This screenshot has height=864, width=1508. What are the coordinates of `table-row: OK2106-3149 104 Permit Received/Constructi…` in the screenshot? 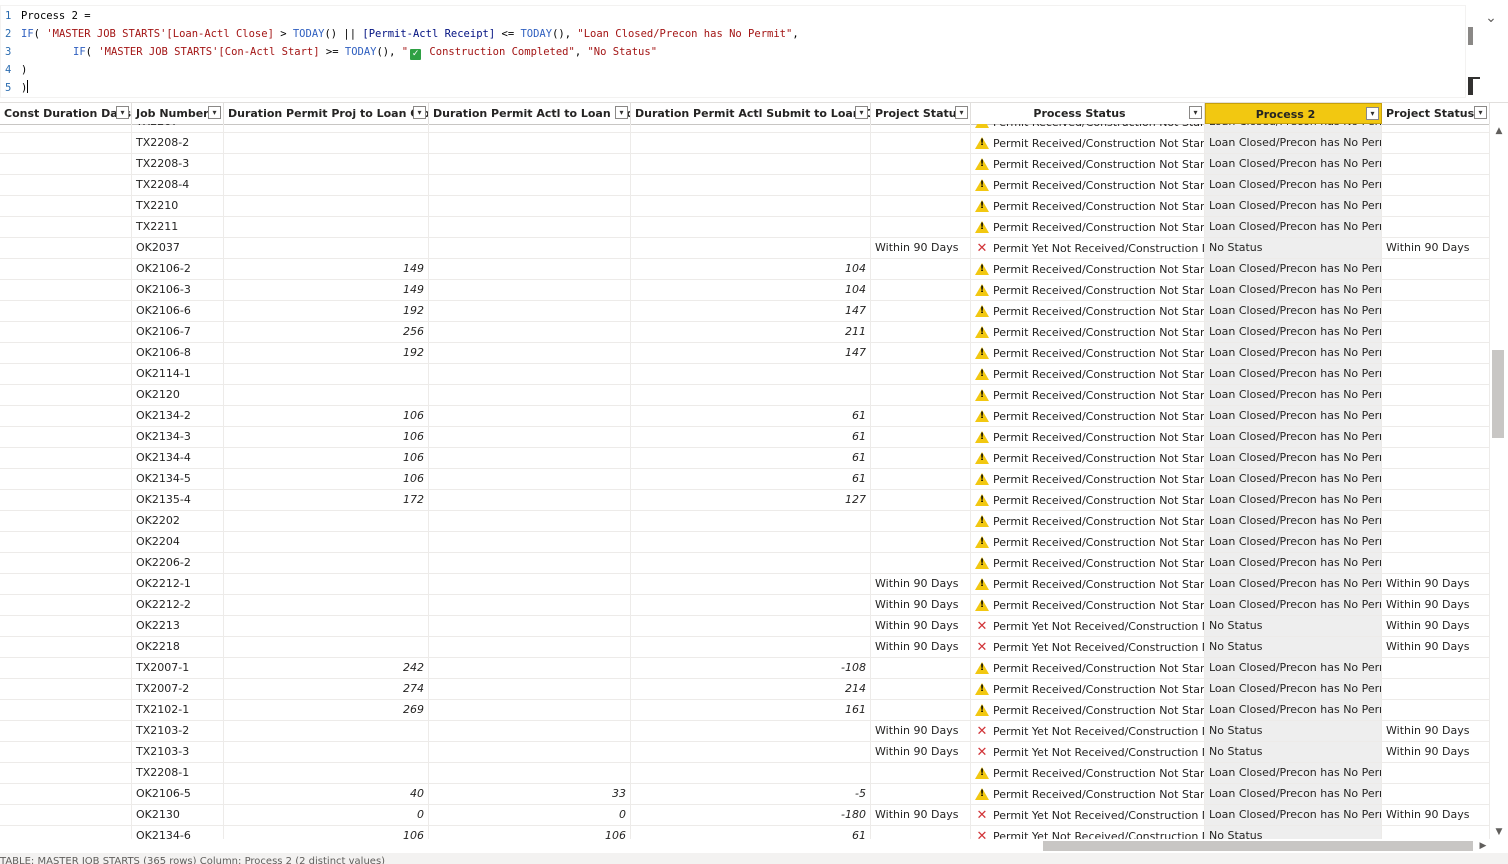 It's located at (745, 290).